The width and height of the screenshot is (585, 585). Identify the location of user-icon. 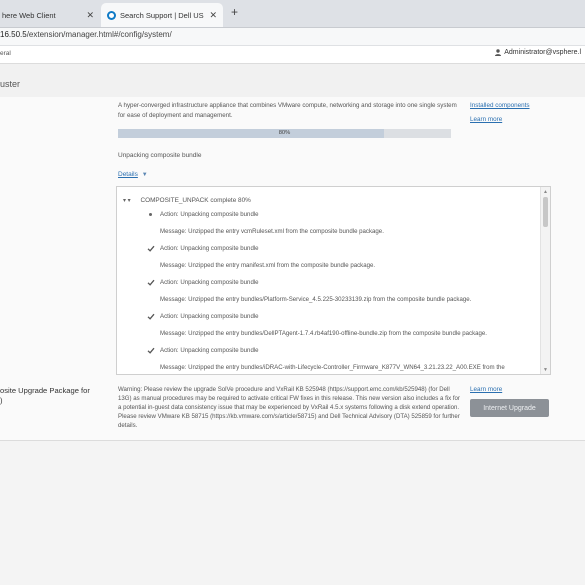
(498, 52).